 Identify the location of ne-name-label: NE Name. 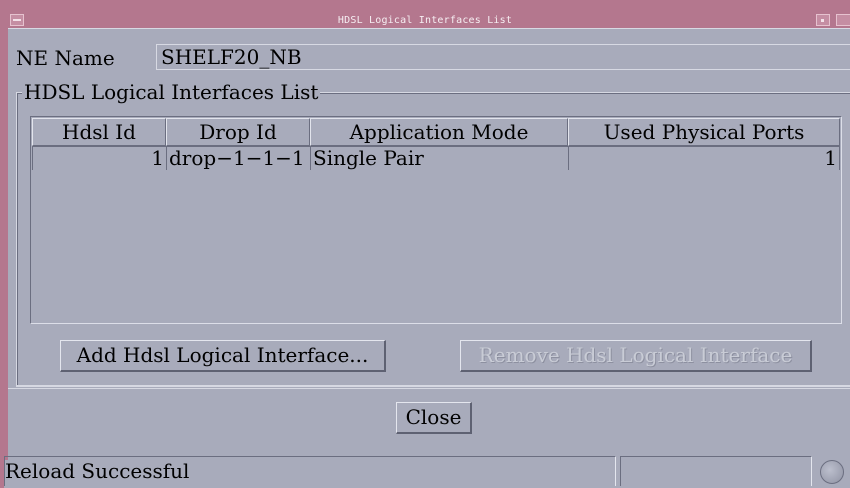
(65, 58).